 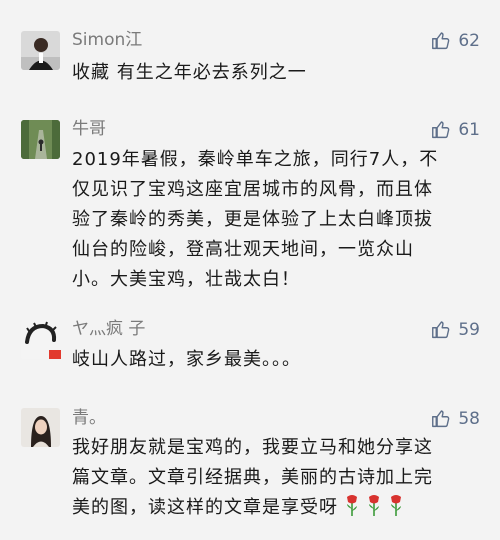 I want to click on comment-author: 牛哥, so click(x=89, y=129).